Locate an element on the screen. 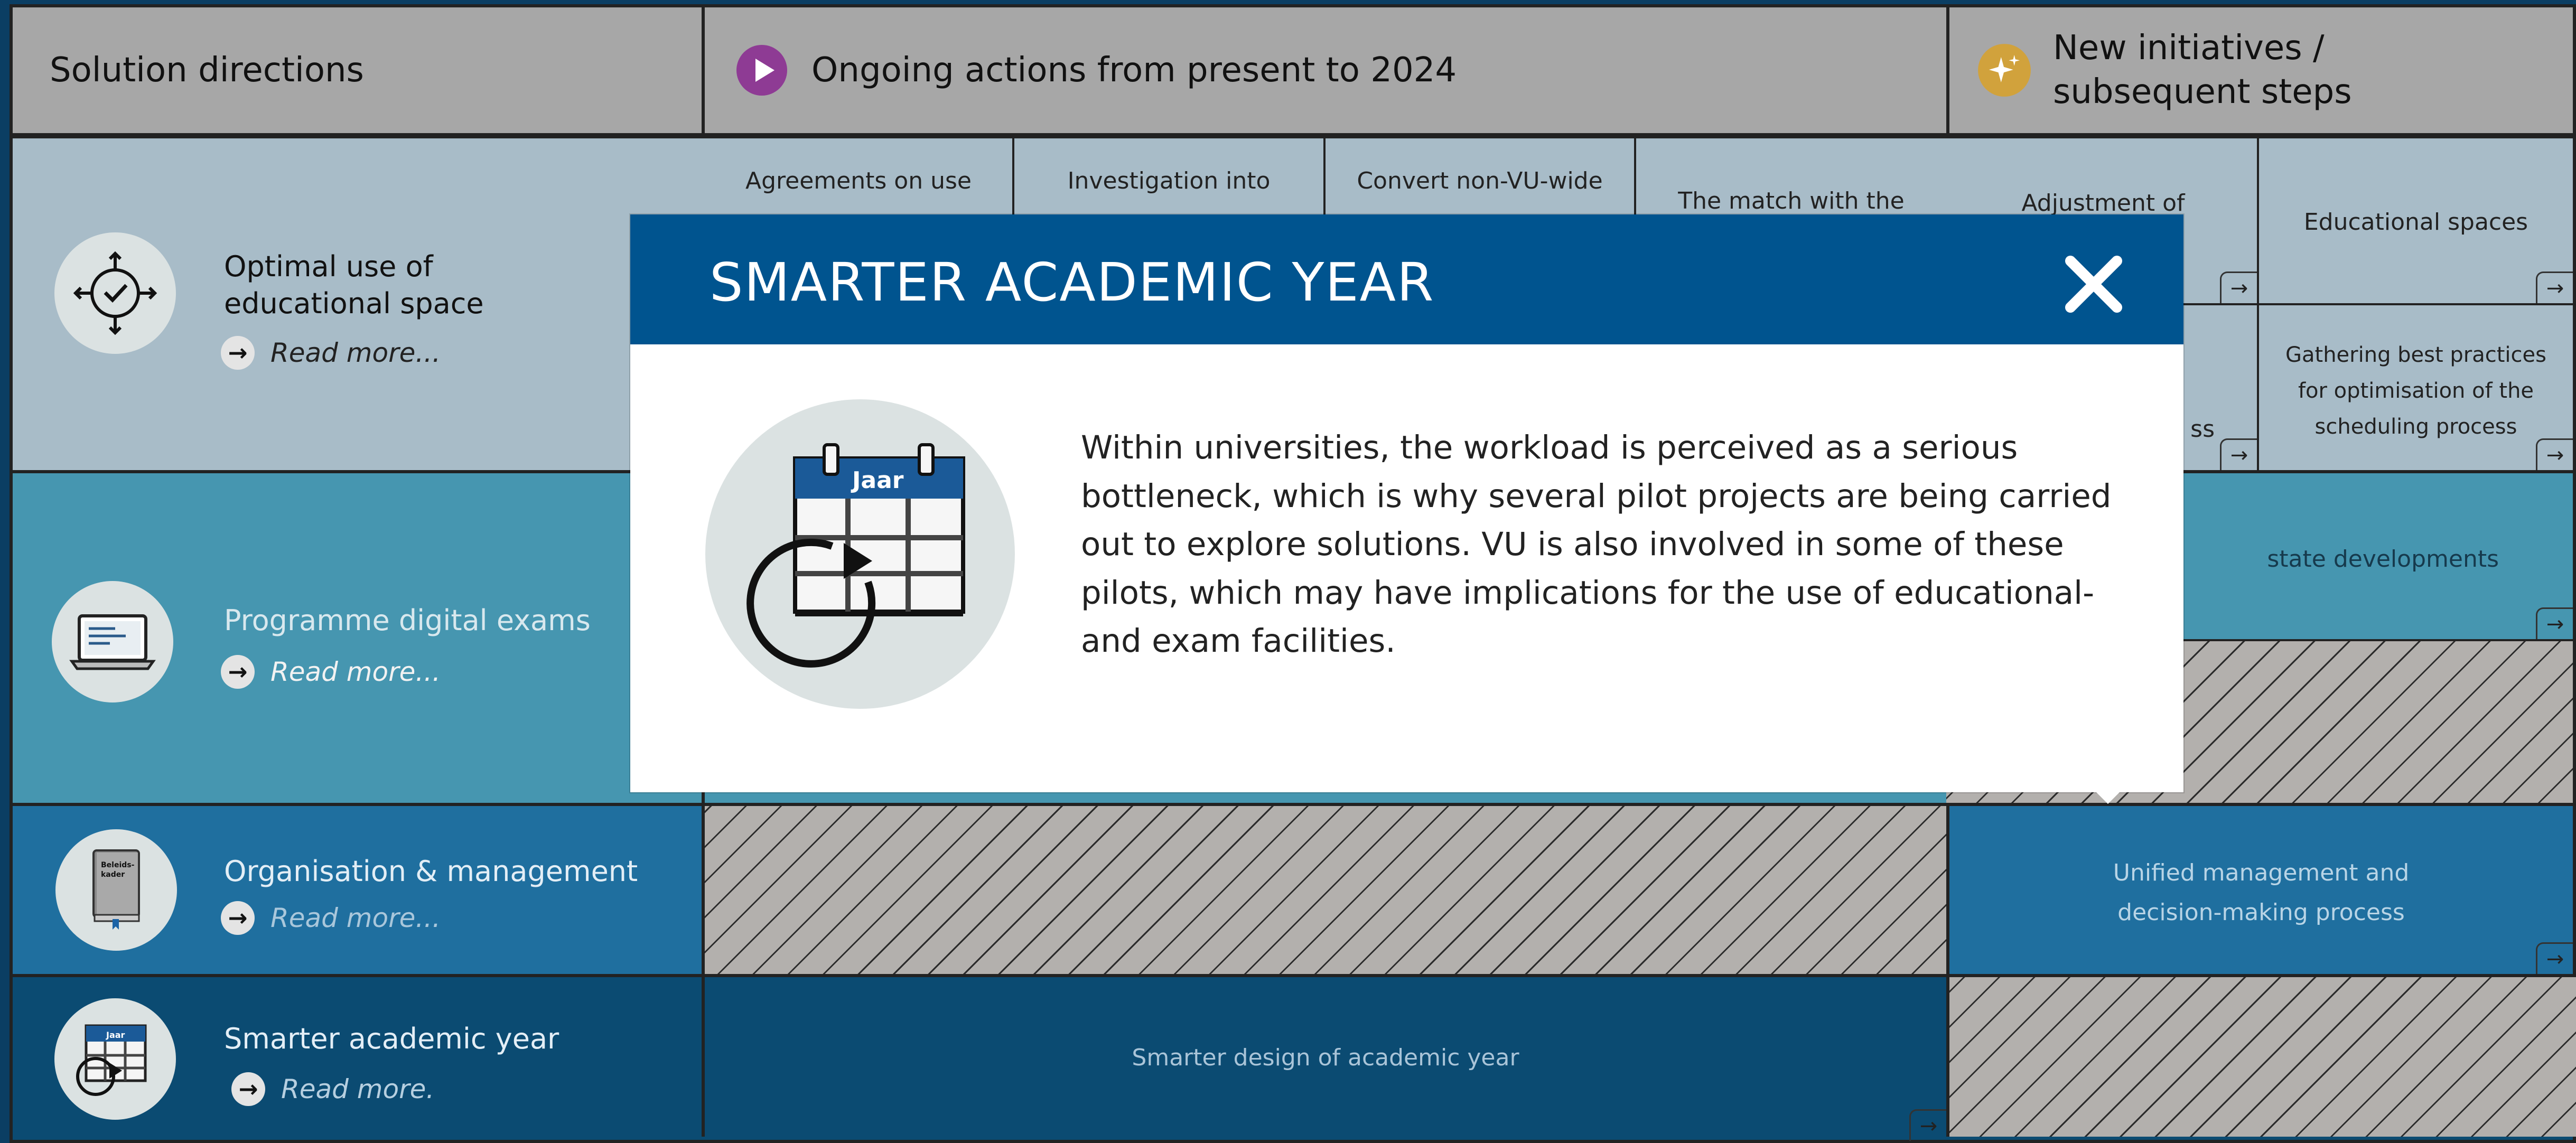  cell-convert: Convert non-VU-wide is located at coordinates (1480, 181).